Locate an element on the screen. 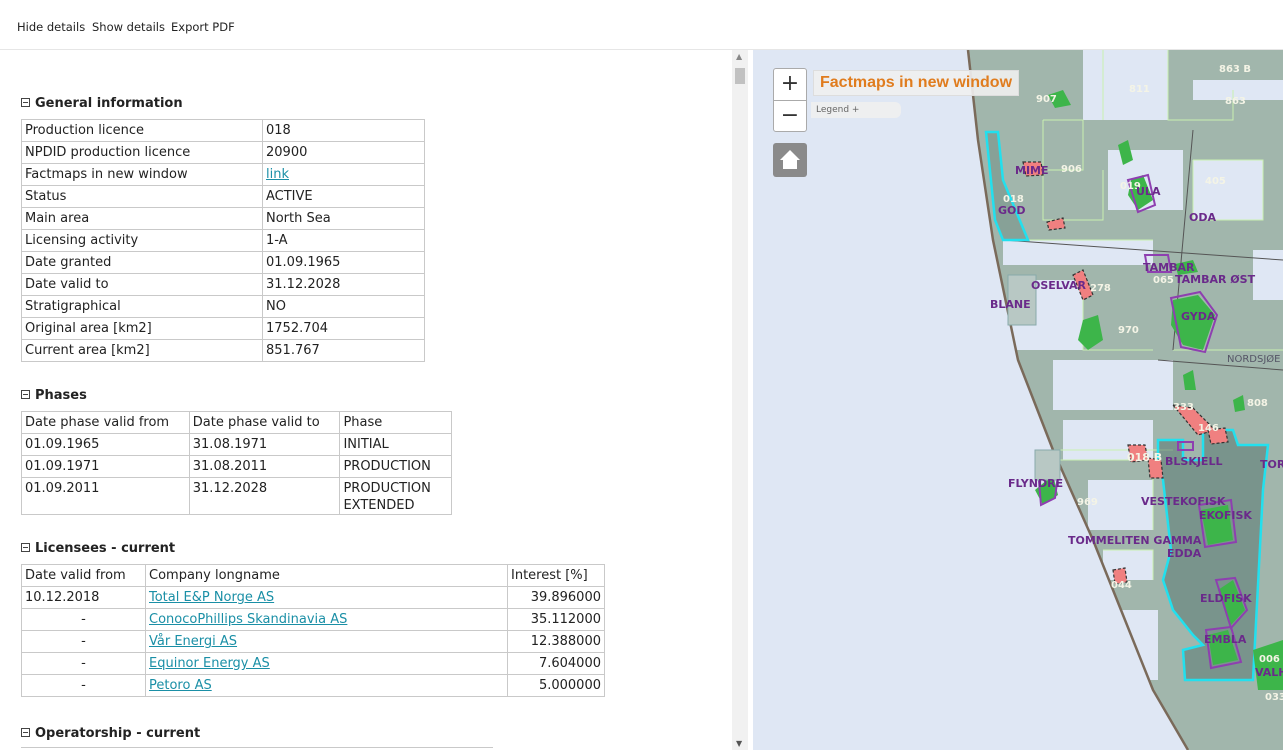 Image resolution: width=1283 pixels, height=750 pixels. table-row: 10.12.2018 Total E&P Norge AS 39.896000 is located at coordinates (313, 597).